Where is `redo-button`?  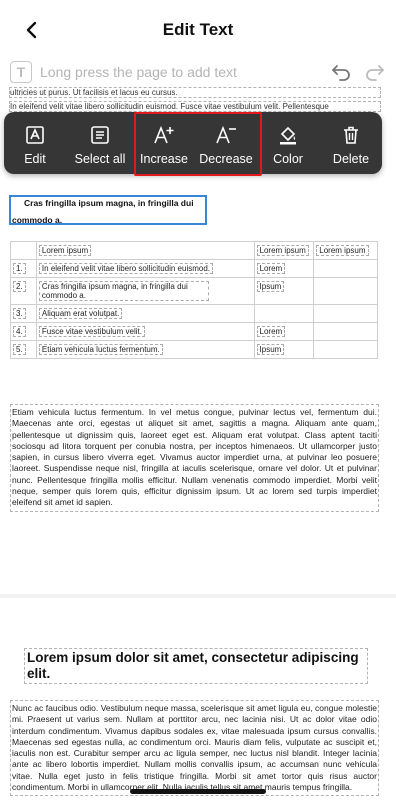
redo-button is located at coordinates (375, 72).